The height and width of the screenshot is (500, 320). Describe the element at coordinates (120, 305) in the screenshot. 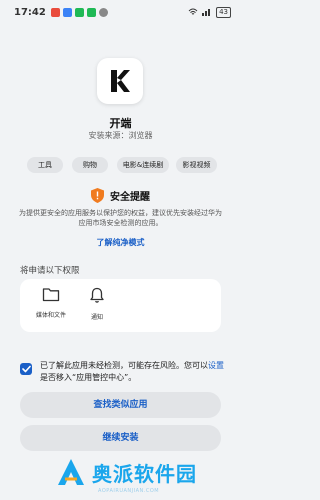

I see `permissions-card: 媒体和文件 通知` at that location.